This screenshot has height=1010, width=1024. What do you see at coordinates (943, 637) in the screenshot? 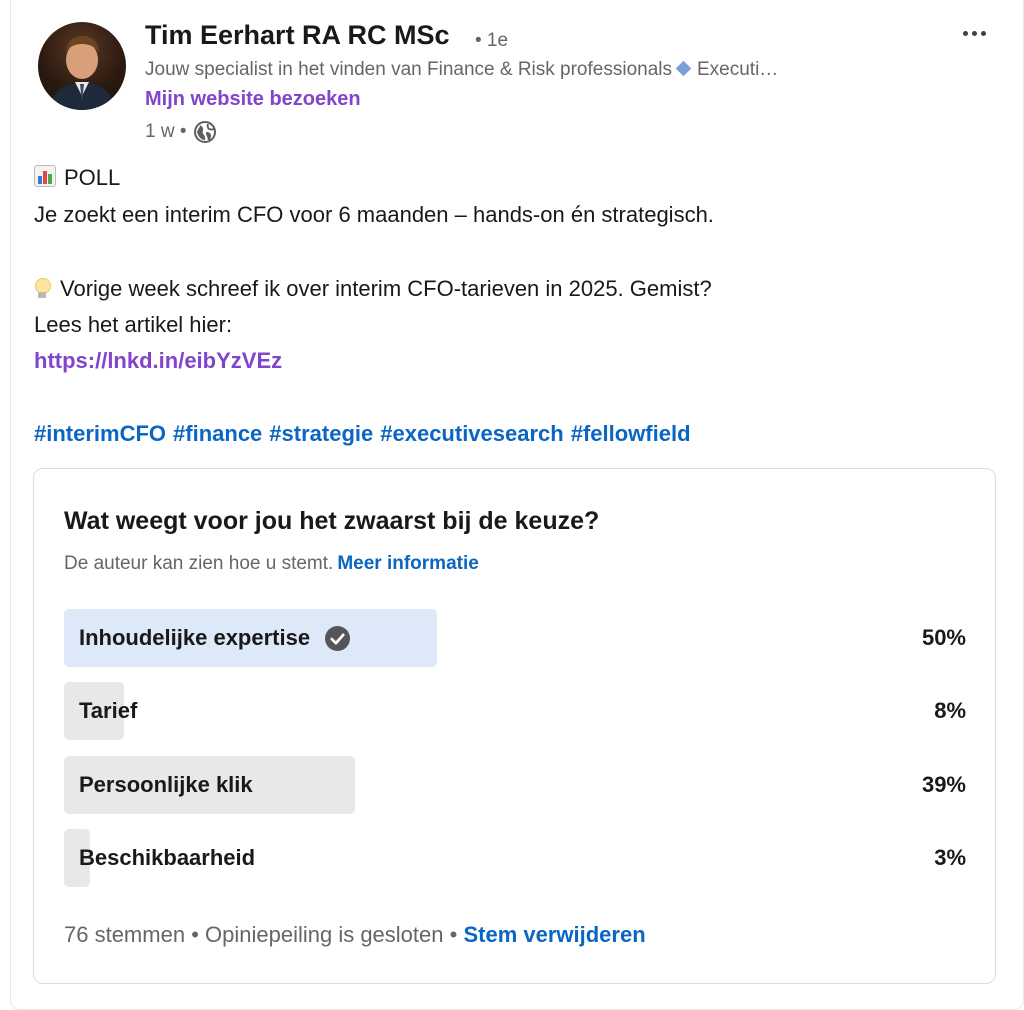
I see `poll-option-percent: 50%` at bounding box center [943, 637].